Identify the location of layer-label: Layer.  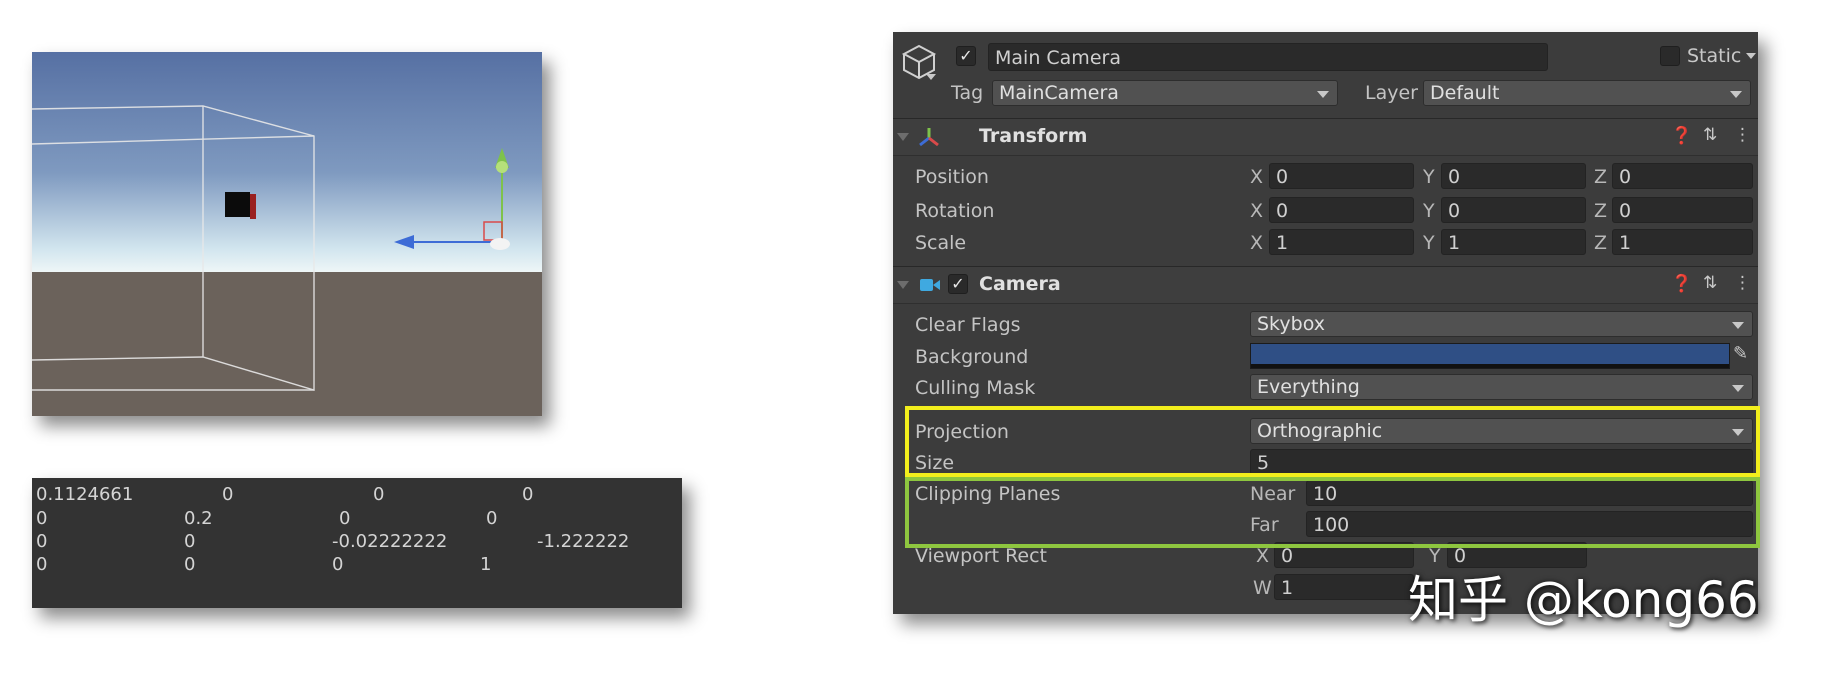
(1391, 93).